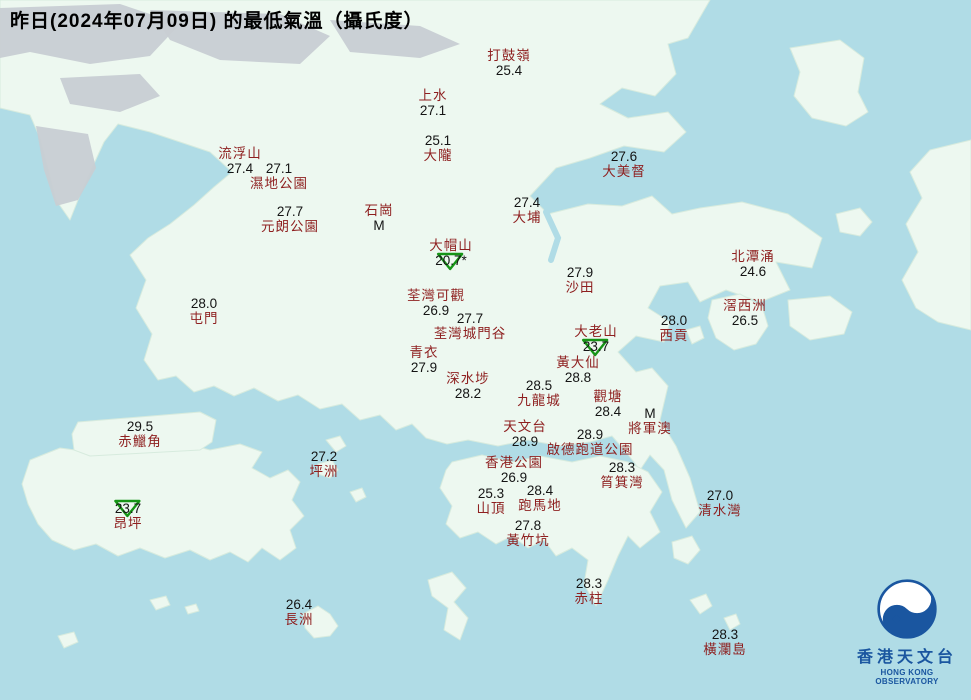 This screenshot has height=700, width=971. I want to click on station: 28.3 筲箕灣, so click(622, 475).